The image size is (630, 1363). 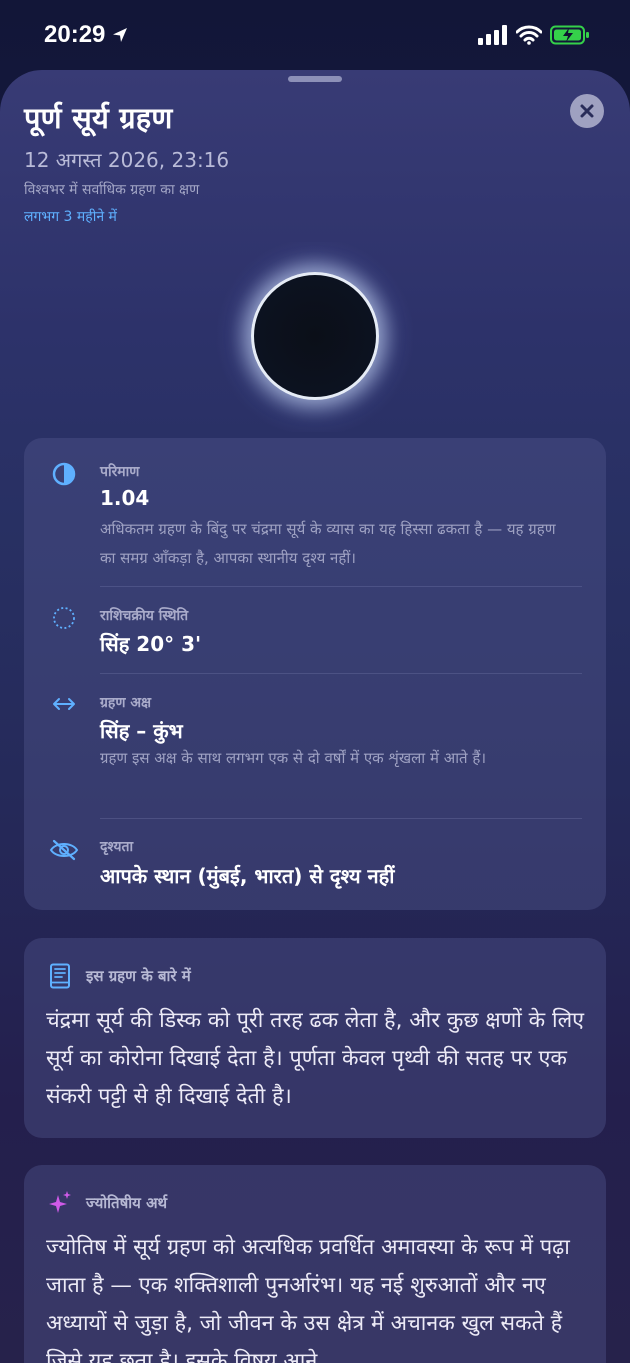 I want to click on axis-value: सिंह – कुंभ, so click(x=141, y=731).